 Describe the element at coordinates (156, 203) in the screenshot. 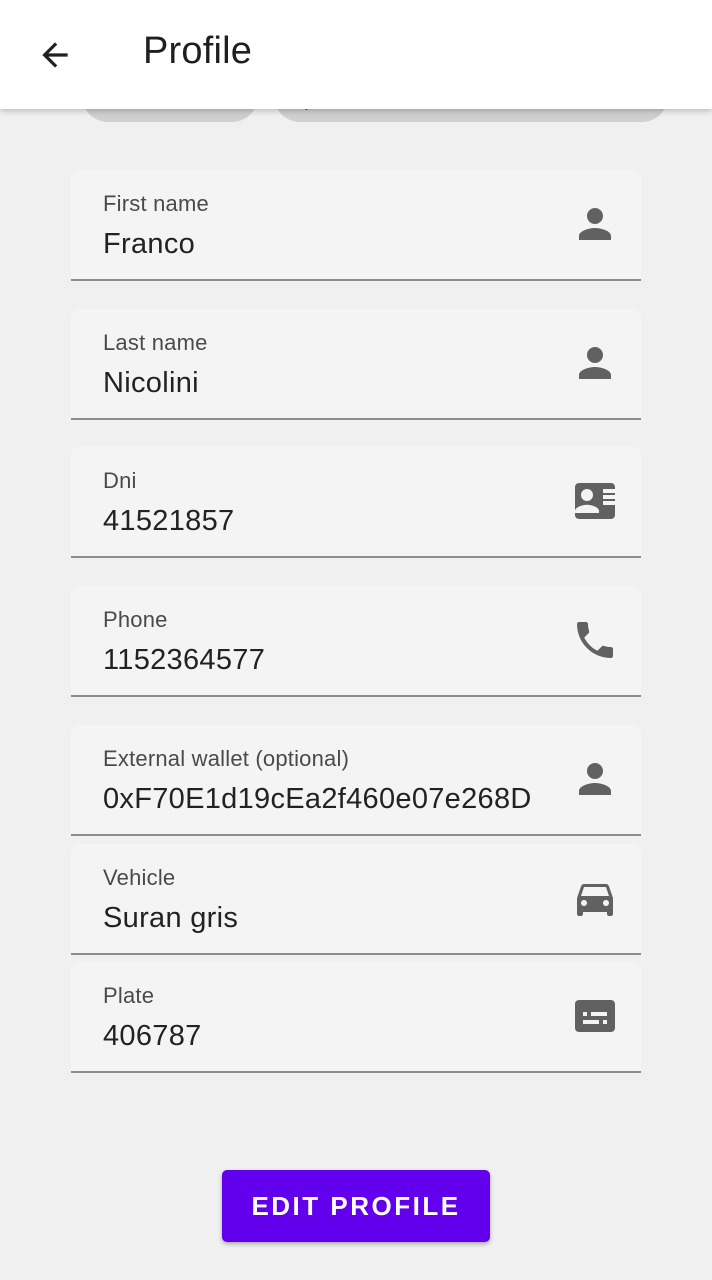

I see `first-name-label: First name` at that location.